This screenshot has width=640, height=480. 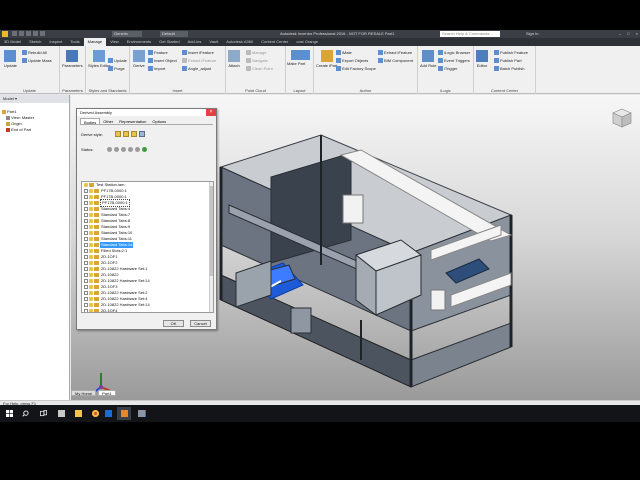 I want to click on status-include-icon, so click(x=110, y=149).